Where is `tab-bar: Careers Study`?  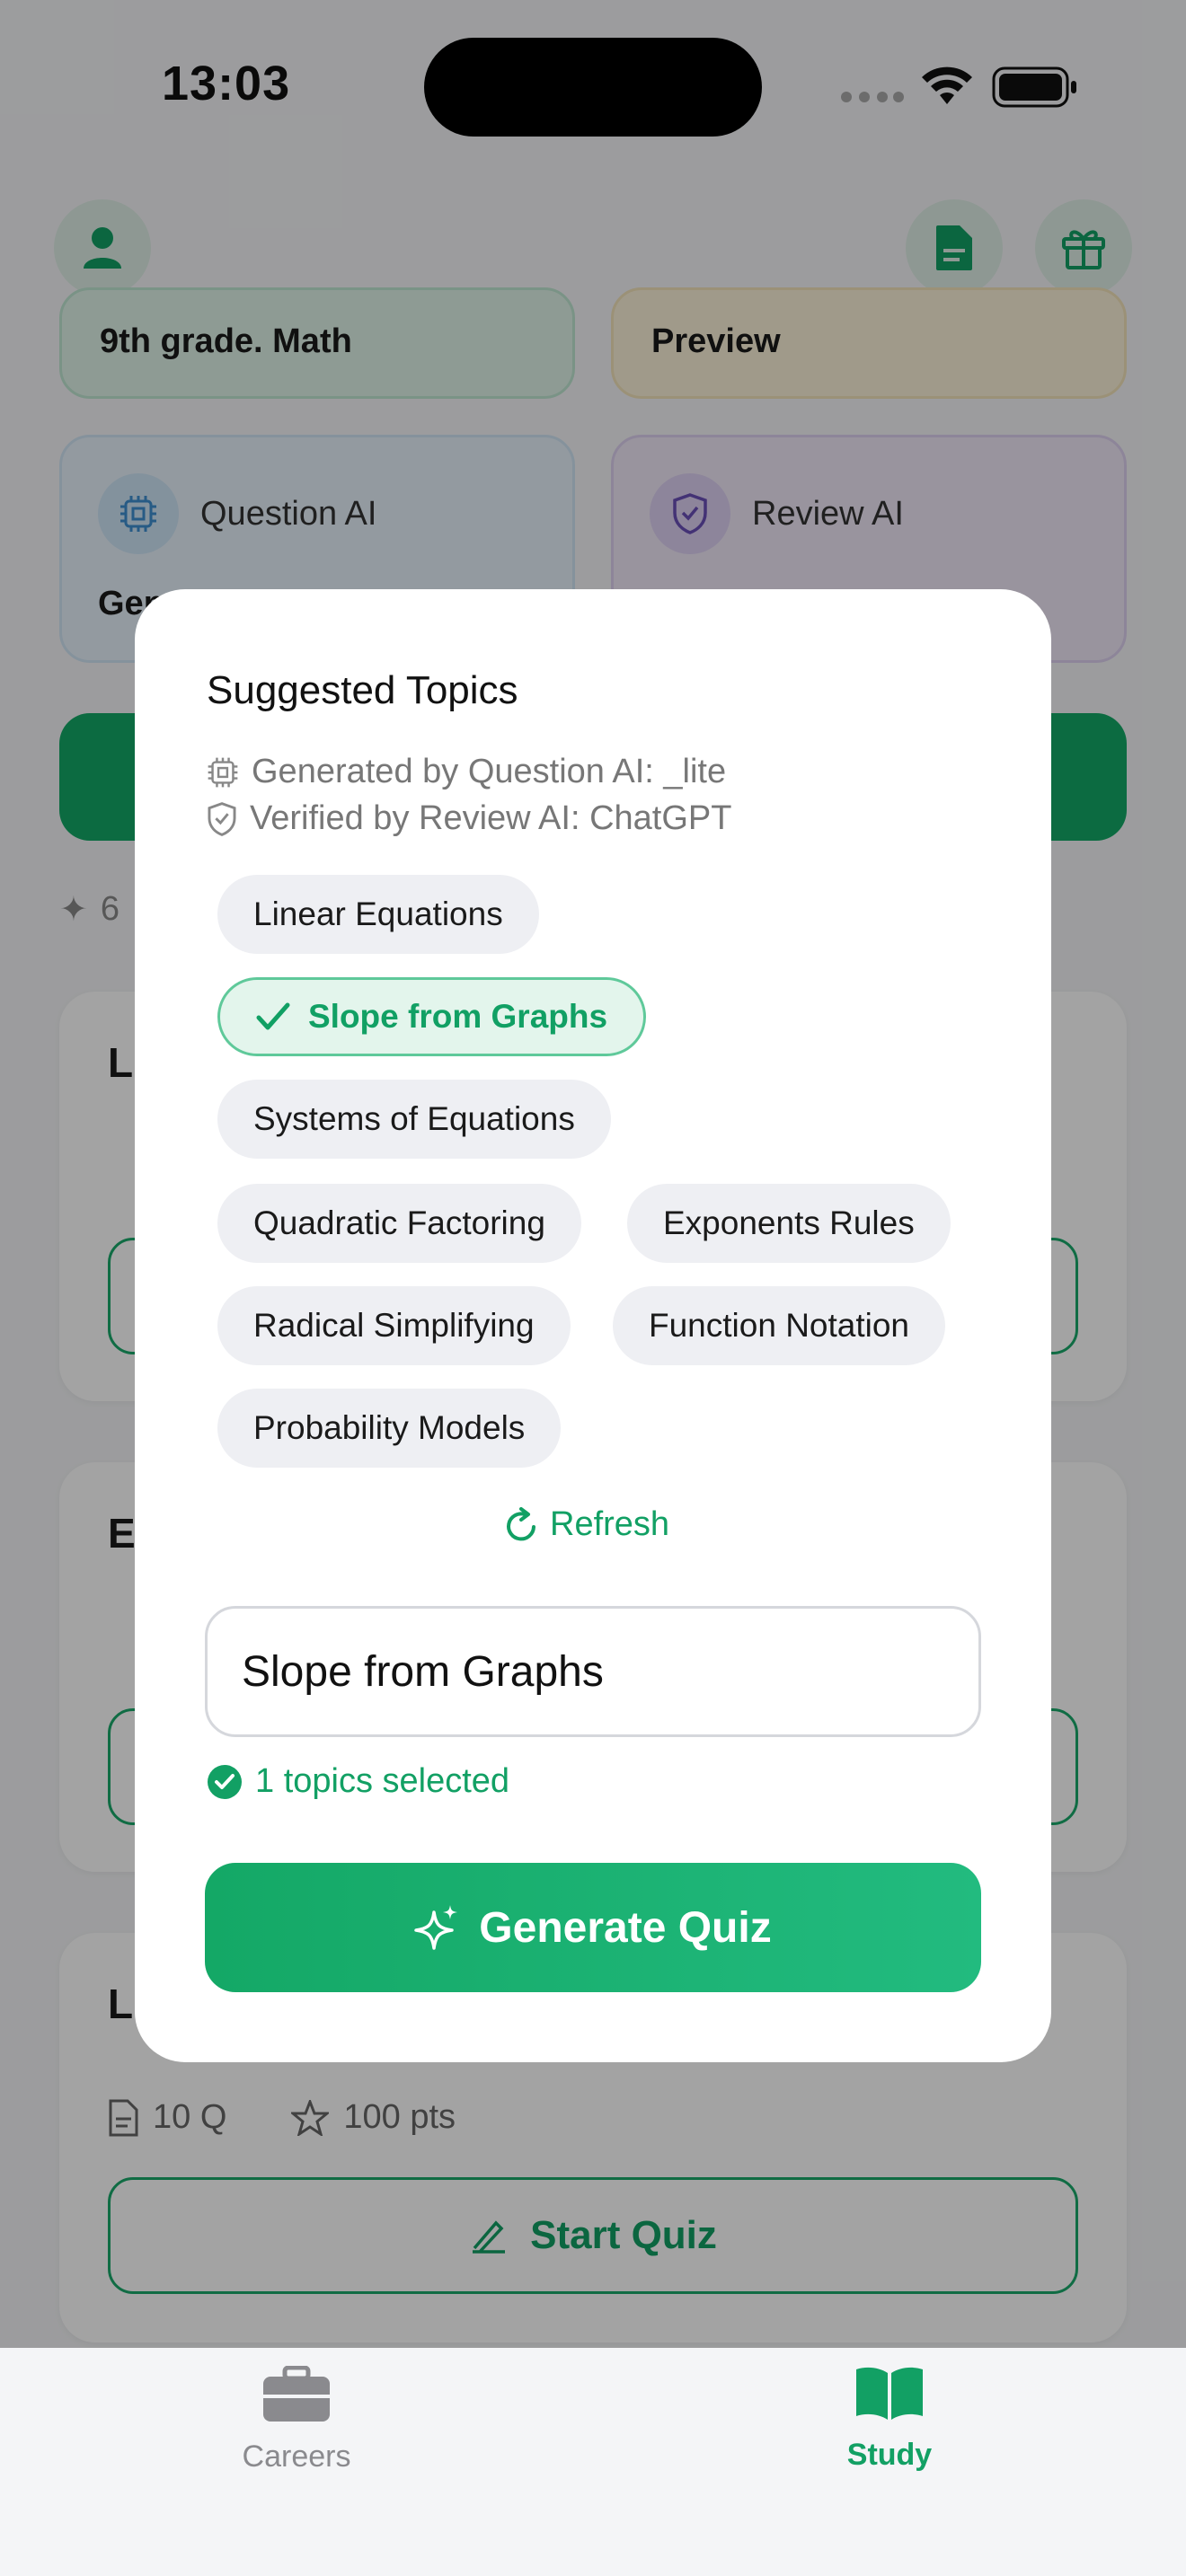
tab-bar: Careers Study is located at coordinates (593, 2462).